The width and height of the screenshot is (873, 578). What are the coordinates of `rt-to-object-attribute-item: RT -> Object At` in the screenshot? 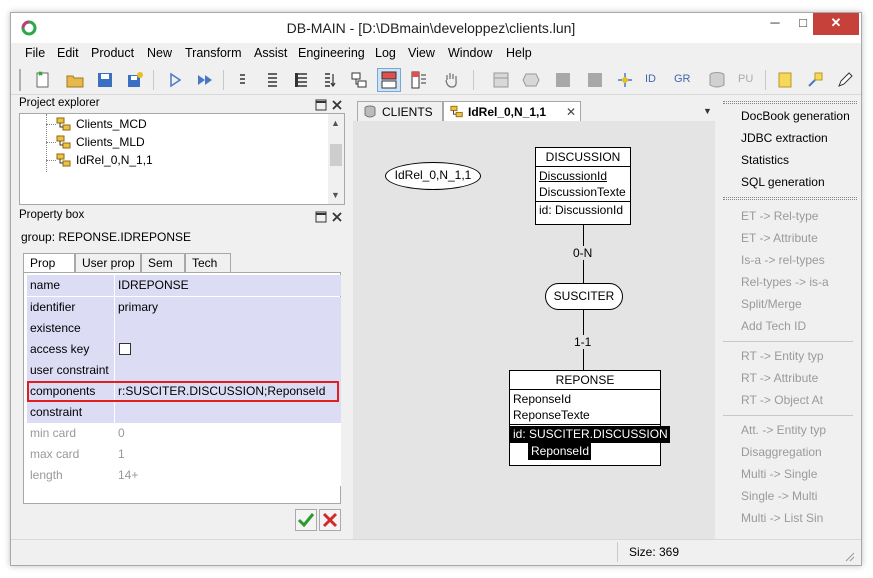 It's located at (782, 400).